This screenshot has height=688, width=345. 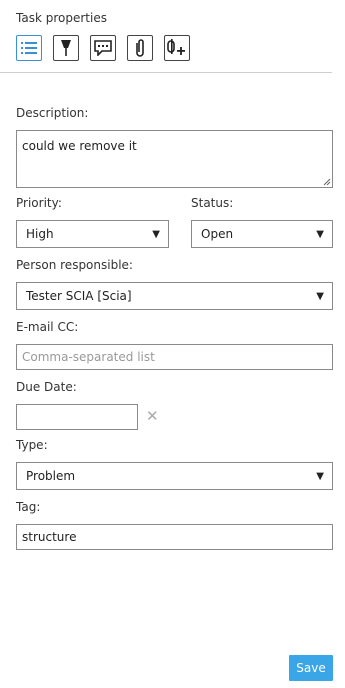 I want to click on type-value: Problem, so click(x=51, y=476).